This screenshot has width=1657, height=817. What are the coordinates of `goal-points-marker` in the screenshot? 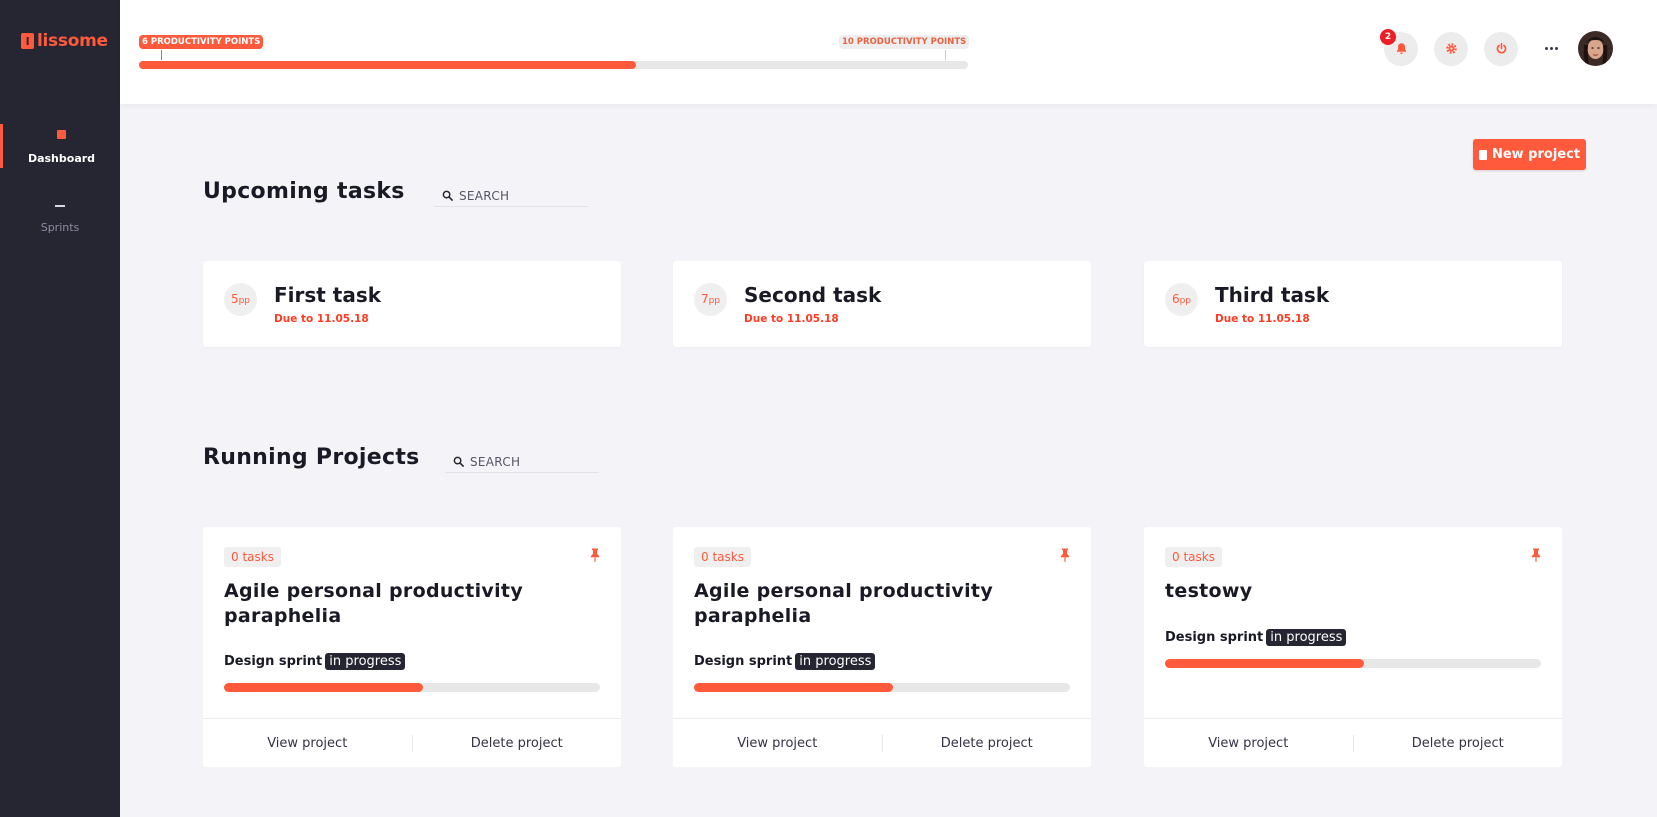 It's located at (945, 55).